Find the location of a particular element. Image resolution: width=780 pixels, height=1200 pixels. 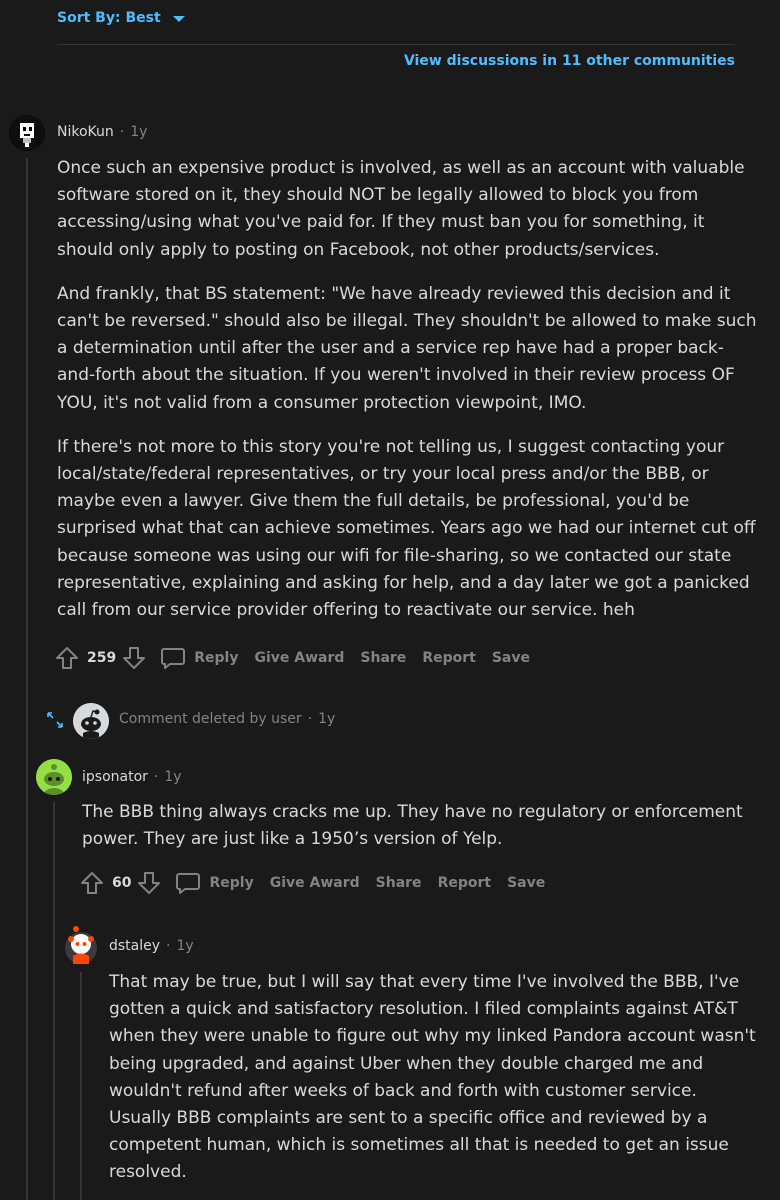

snoo-placeholder-avatar-icon is located at coordinates (91, 721).